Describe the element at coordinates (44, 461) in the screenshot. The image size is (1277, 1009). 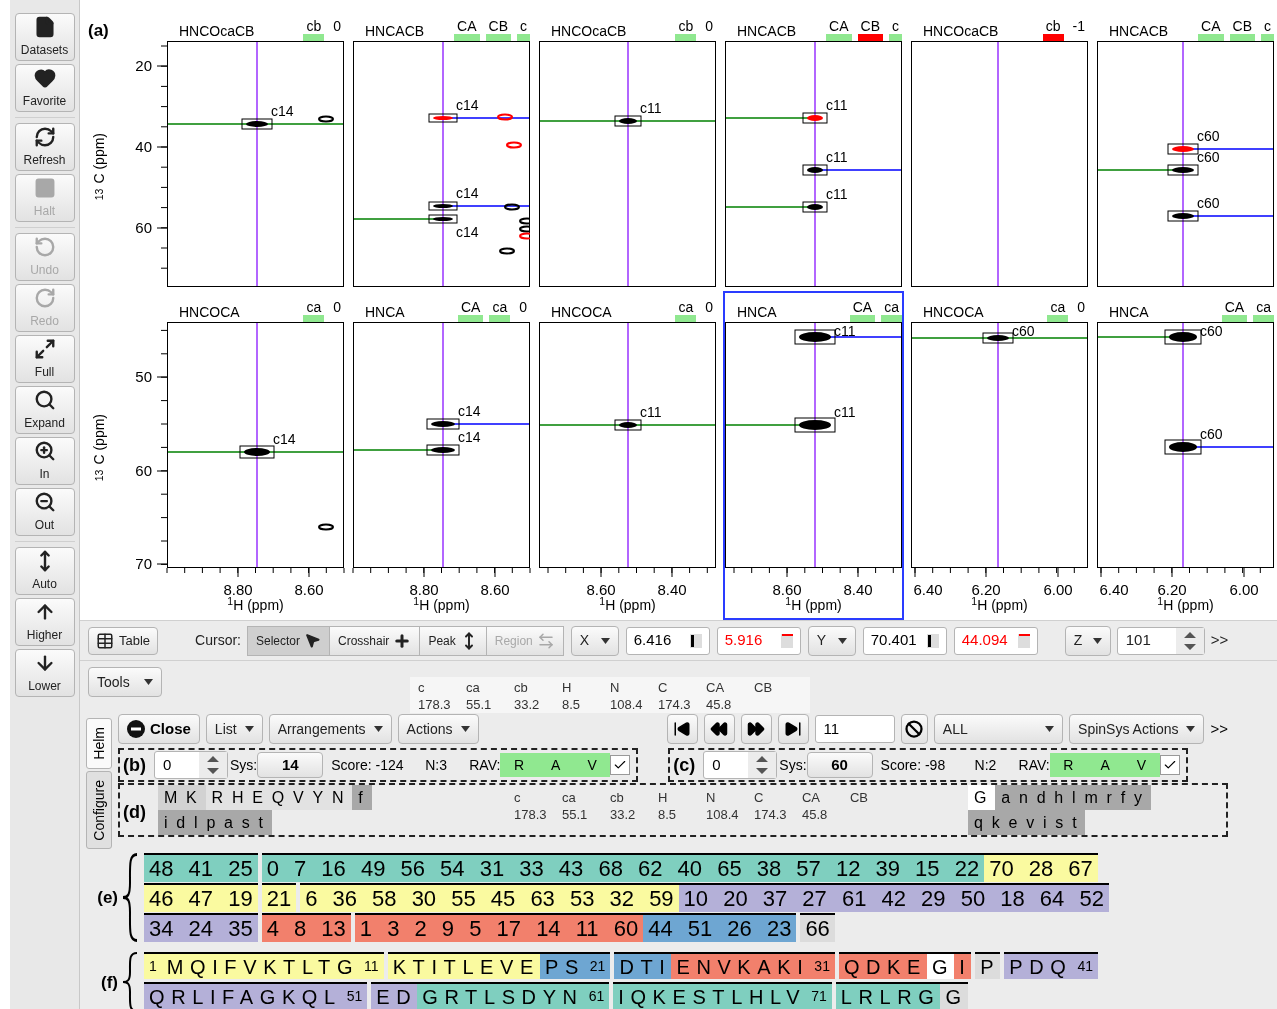
I see `toolbar-button: In` at that location.